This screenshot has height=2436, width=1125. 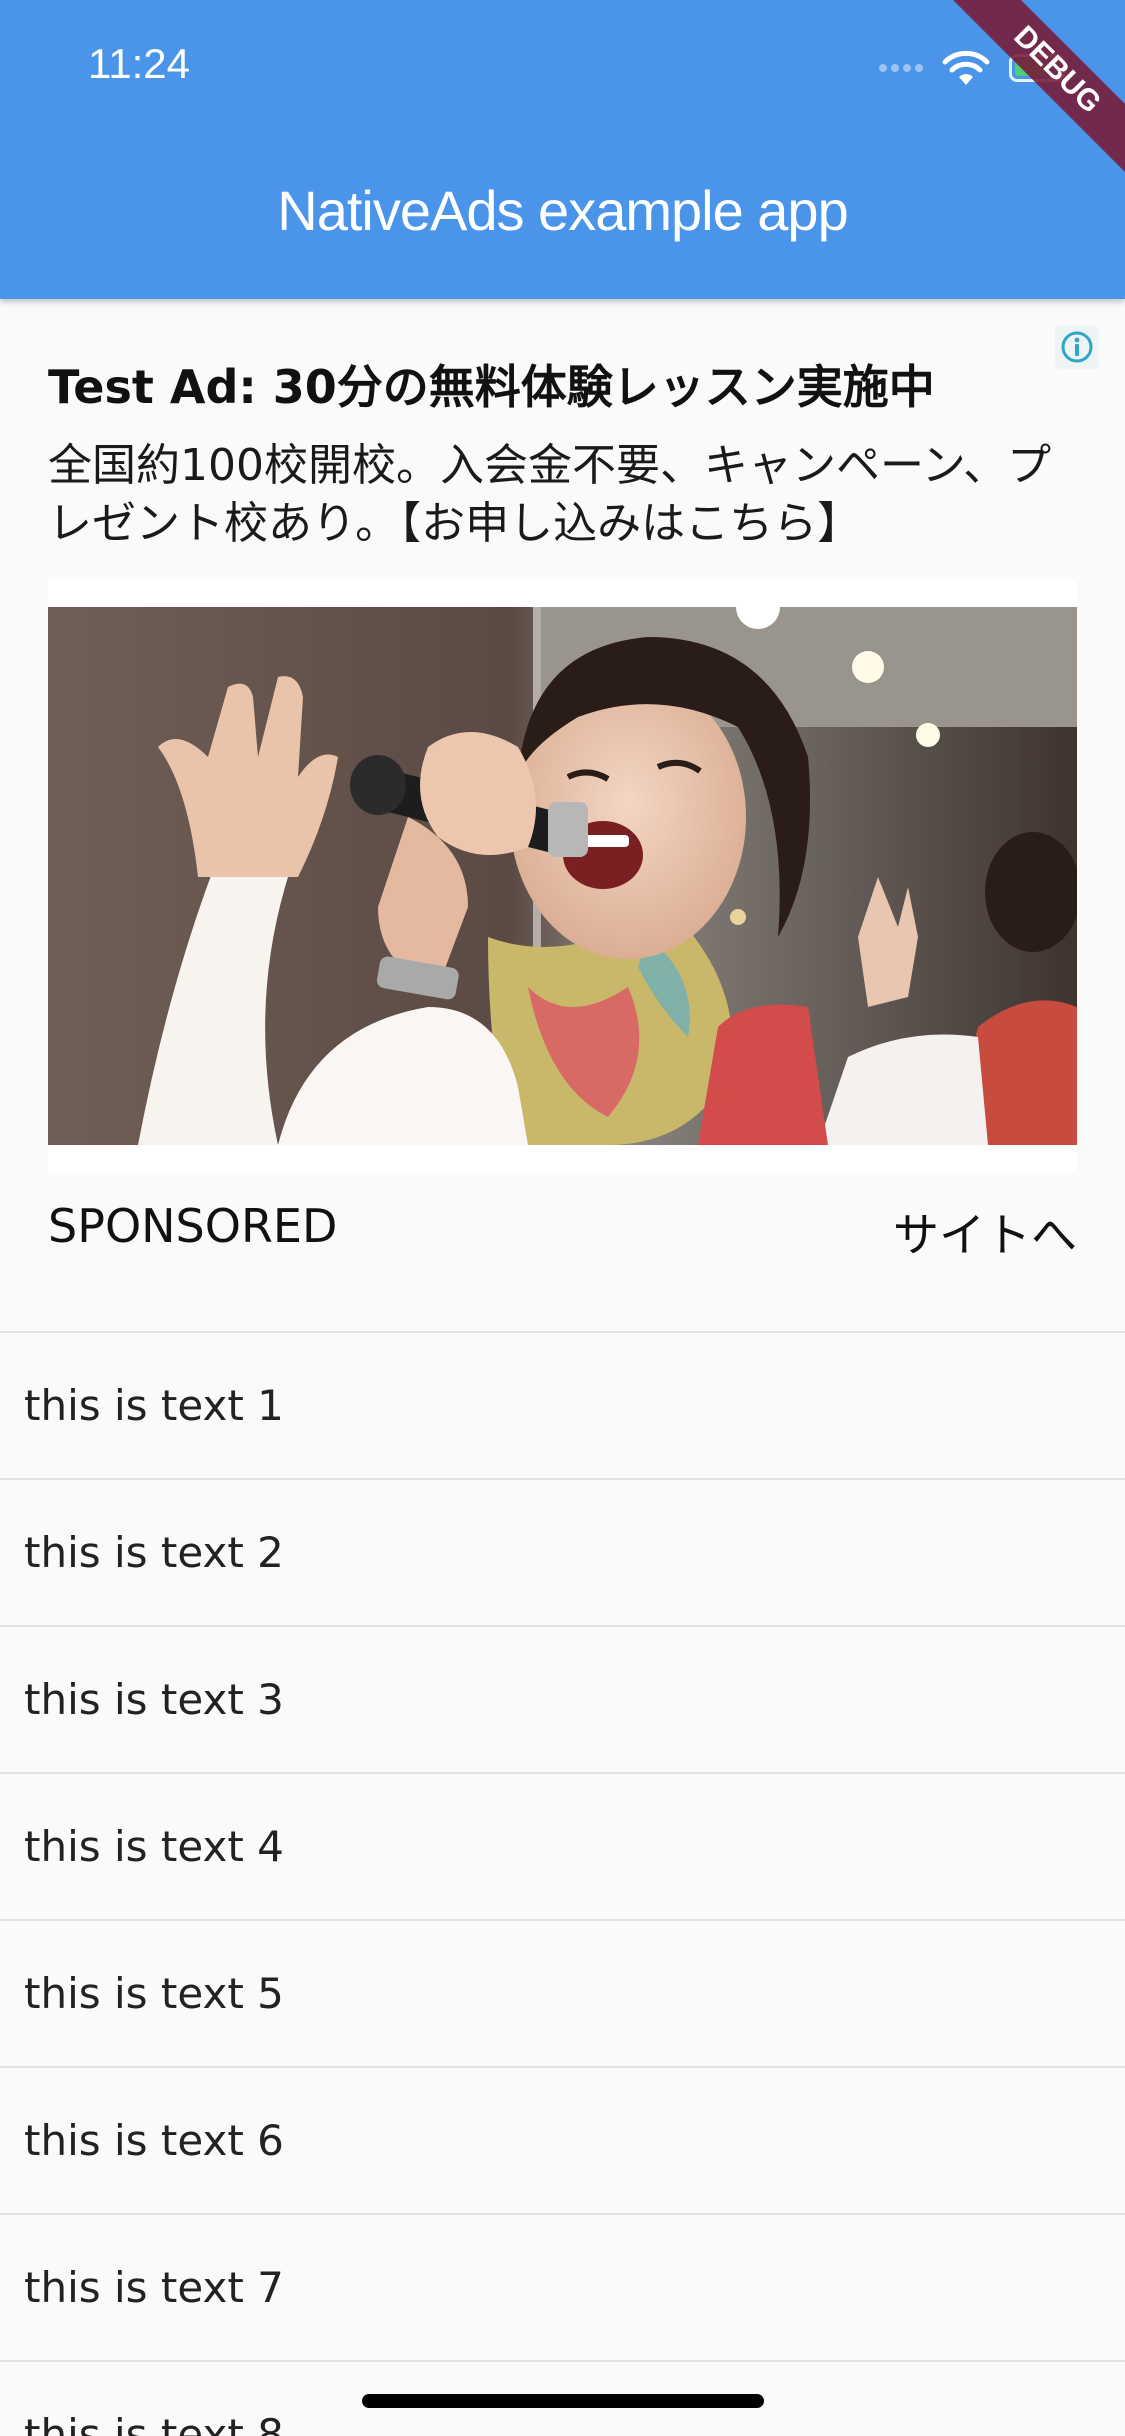 I want to click on status-icons, so click(x=972, y=68).